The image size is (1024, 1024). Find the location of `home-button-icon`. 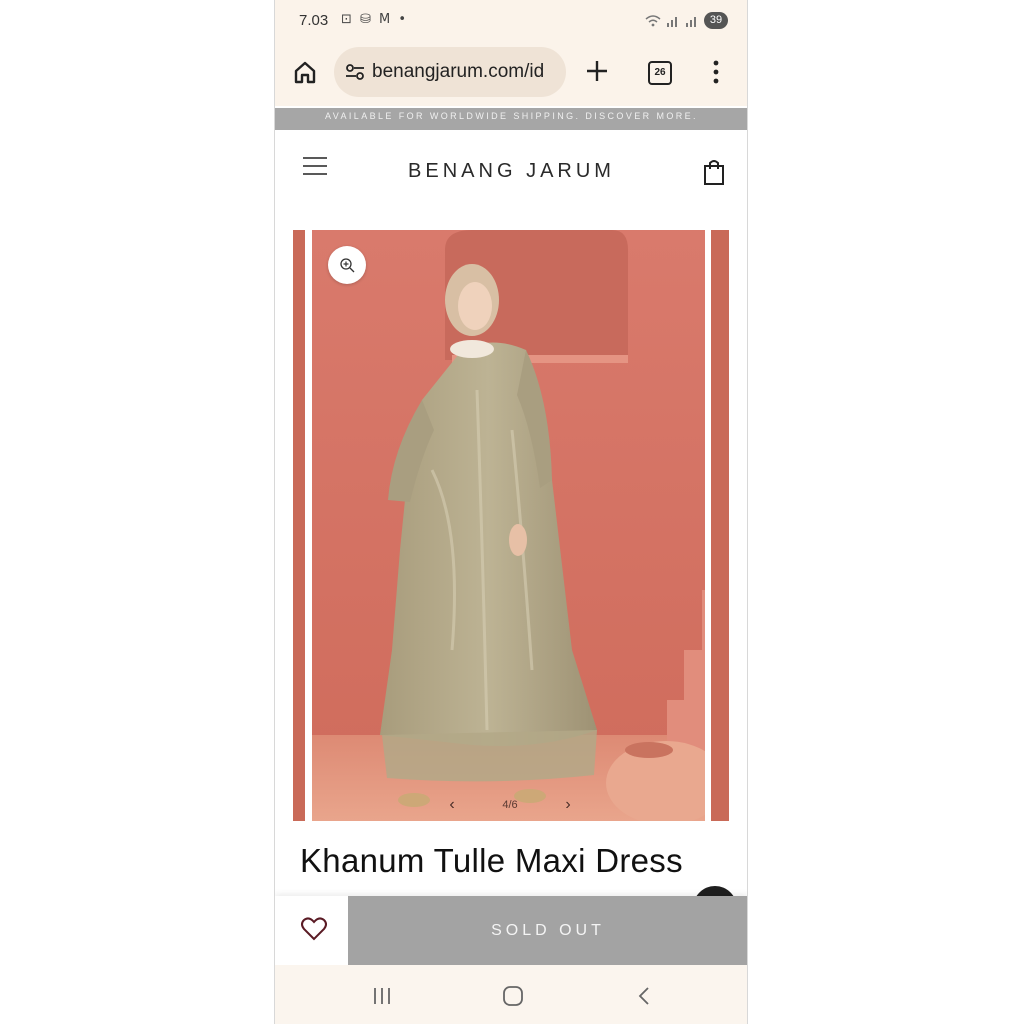

home-button-icon is located at coordinates (513, 996).